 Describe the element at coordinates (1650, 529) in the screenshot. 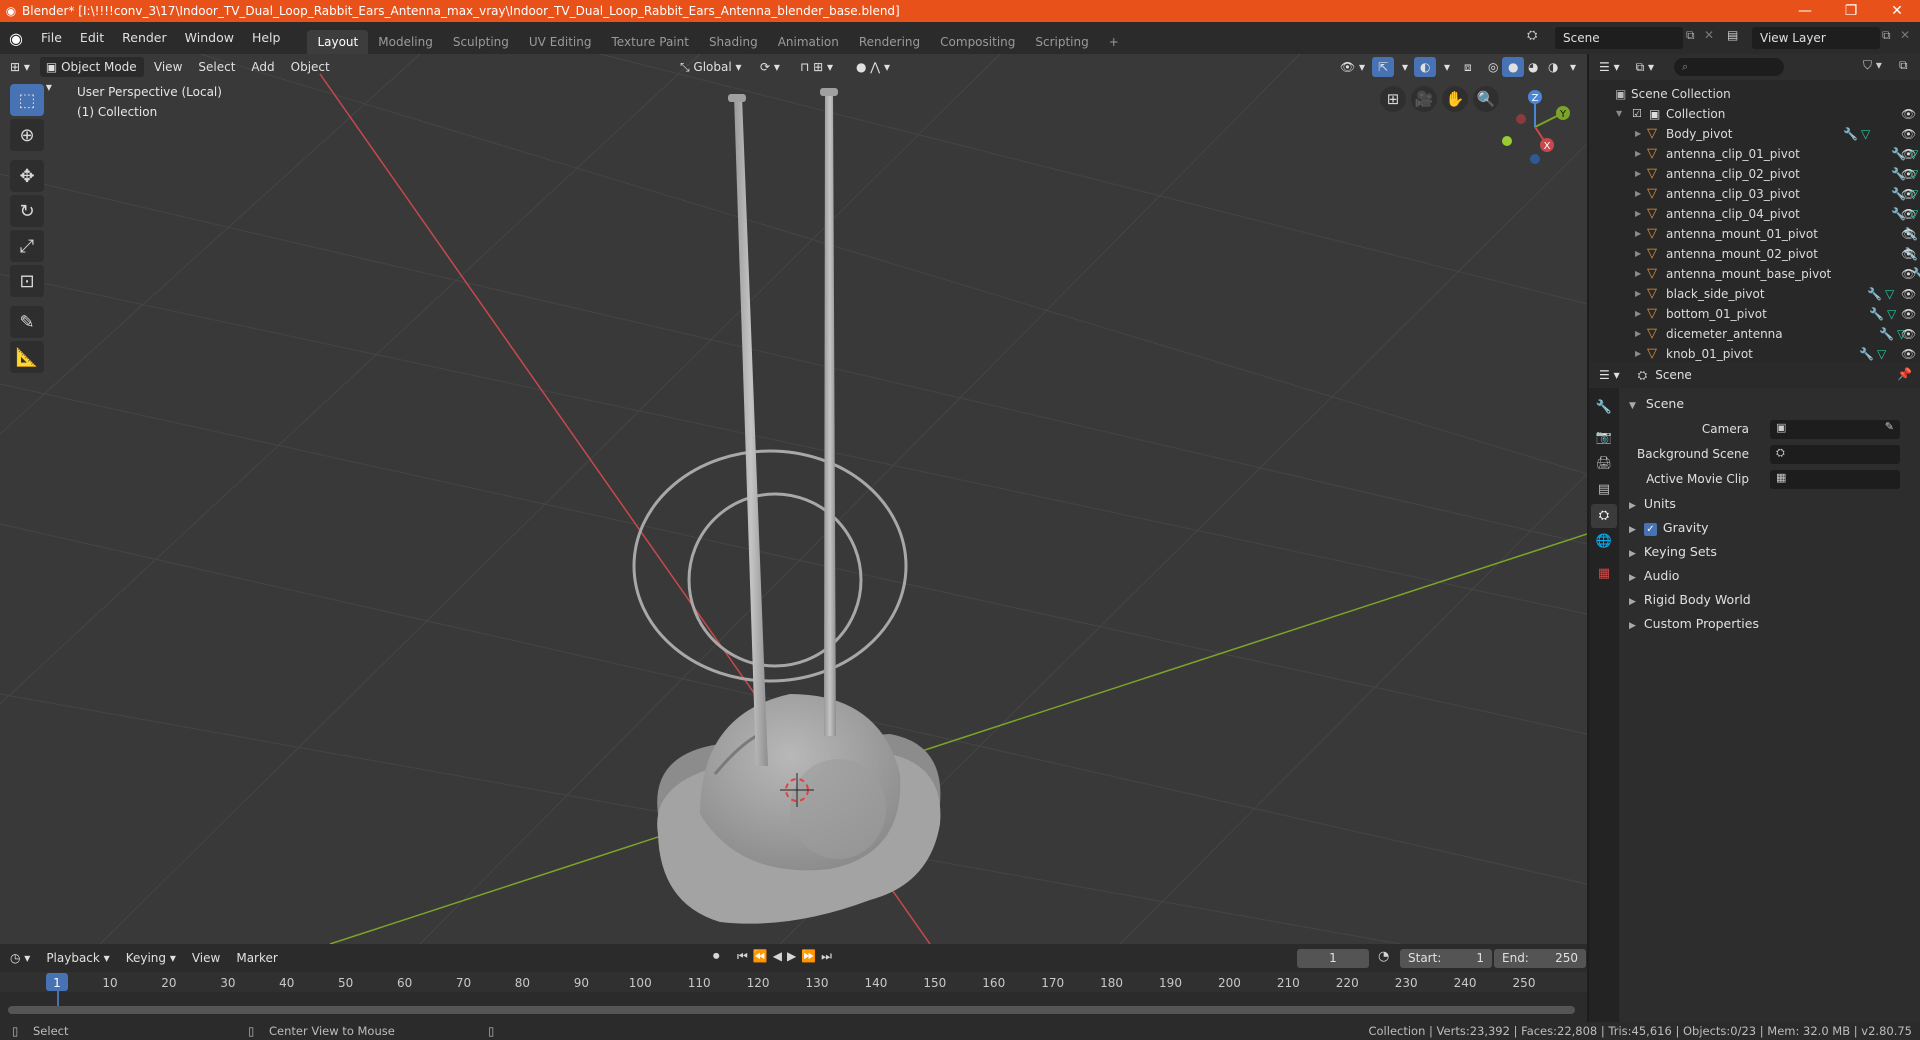

I see `gravity-checkbox: ✓` at that location.